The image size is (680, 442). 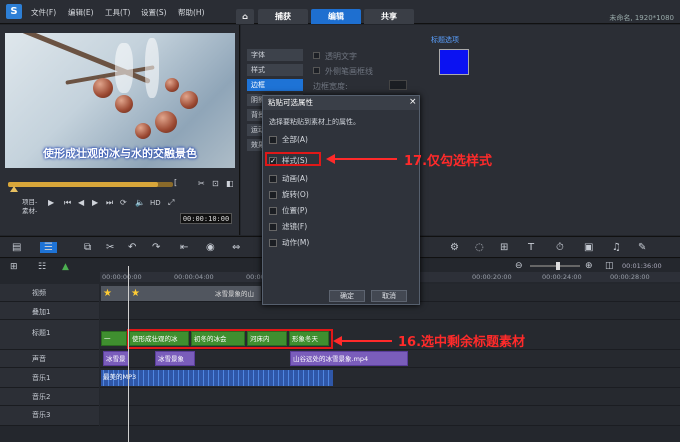 What do you see at coordinates (293, 159) in the screenshot?
I see `highlight-box` at bounding box center [293, 159].